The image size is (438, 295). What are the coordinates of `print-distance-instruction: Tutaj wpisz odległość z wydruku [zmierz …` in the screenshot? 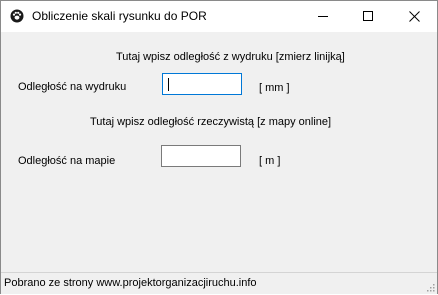 It's located at (230, 57).